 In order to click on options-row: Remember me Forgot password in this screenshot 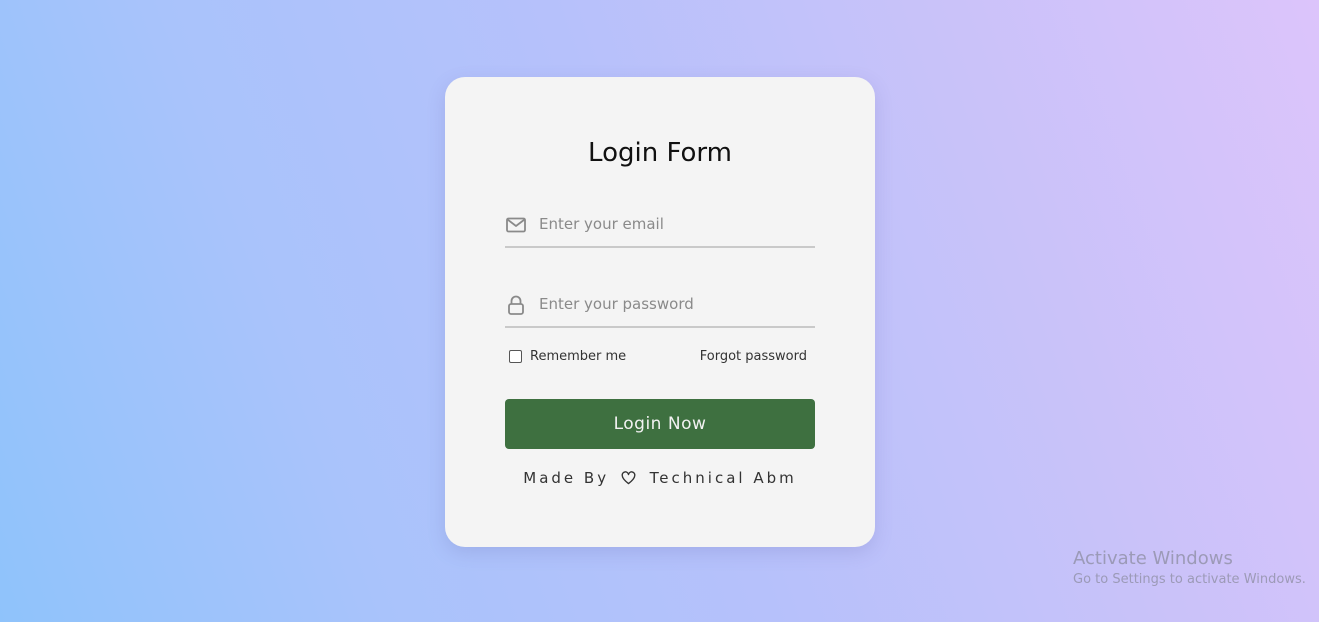, I will do `click(660, 357)`.